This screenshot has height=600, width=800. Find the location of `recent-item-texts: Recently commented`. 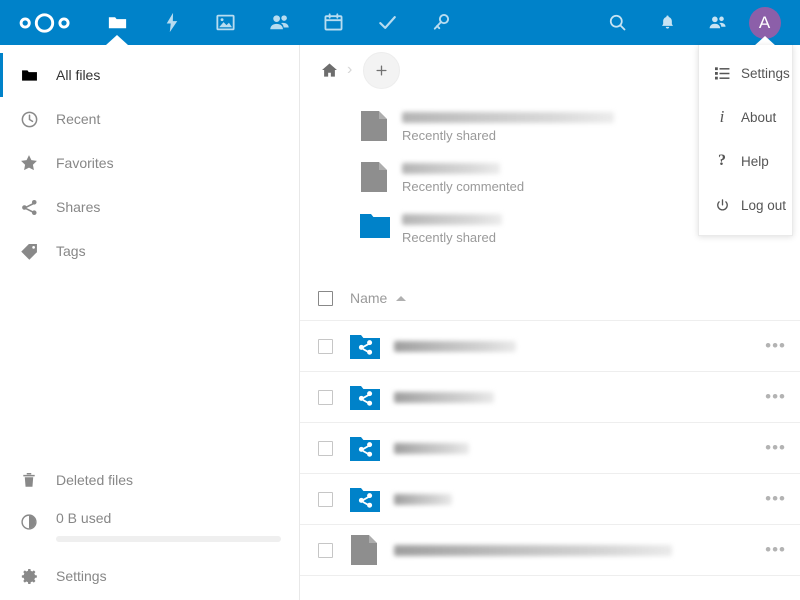

recent-item-texts: Recently commented is located at coordinates (463, 177).